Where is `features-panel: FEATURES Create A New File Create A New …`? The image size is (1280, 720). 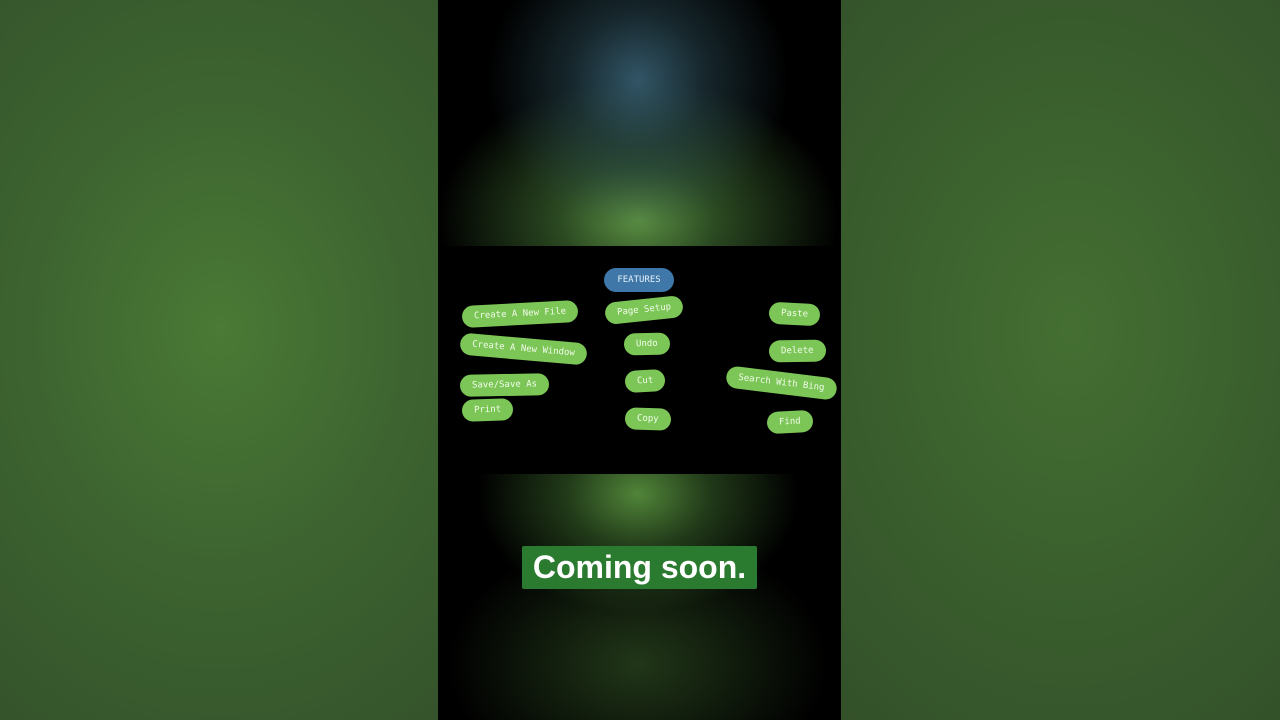 features-panel: FEATURES Create A New File Create A New … is located at coordinates (639, 360).